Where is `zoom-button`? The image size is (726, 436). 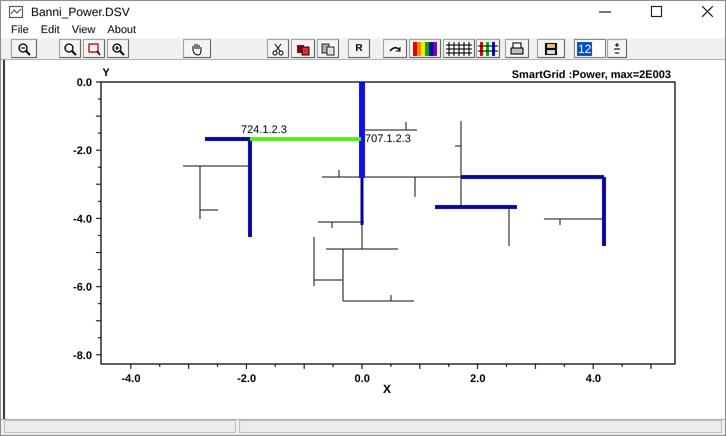
zoom-button is located at coordinates (70, 48).